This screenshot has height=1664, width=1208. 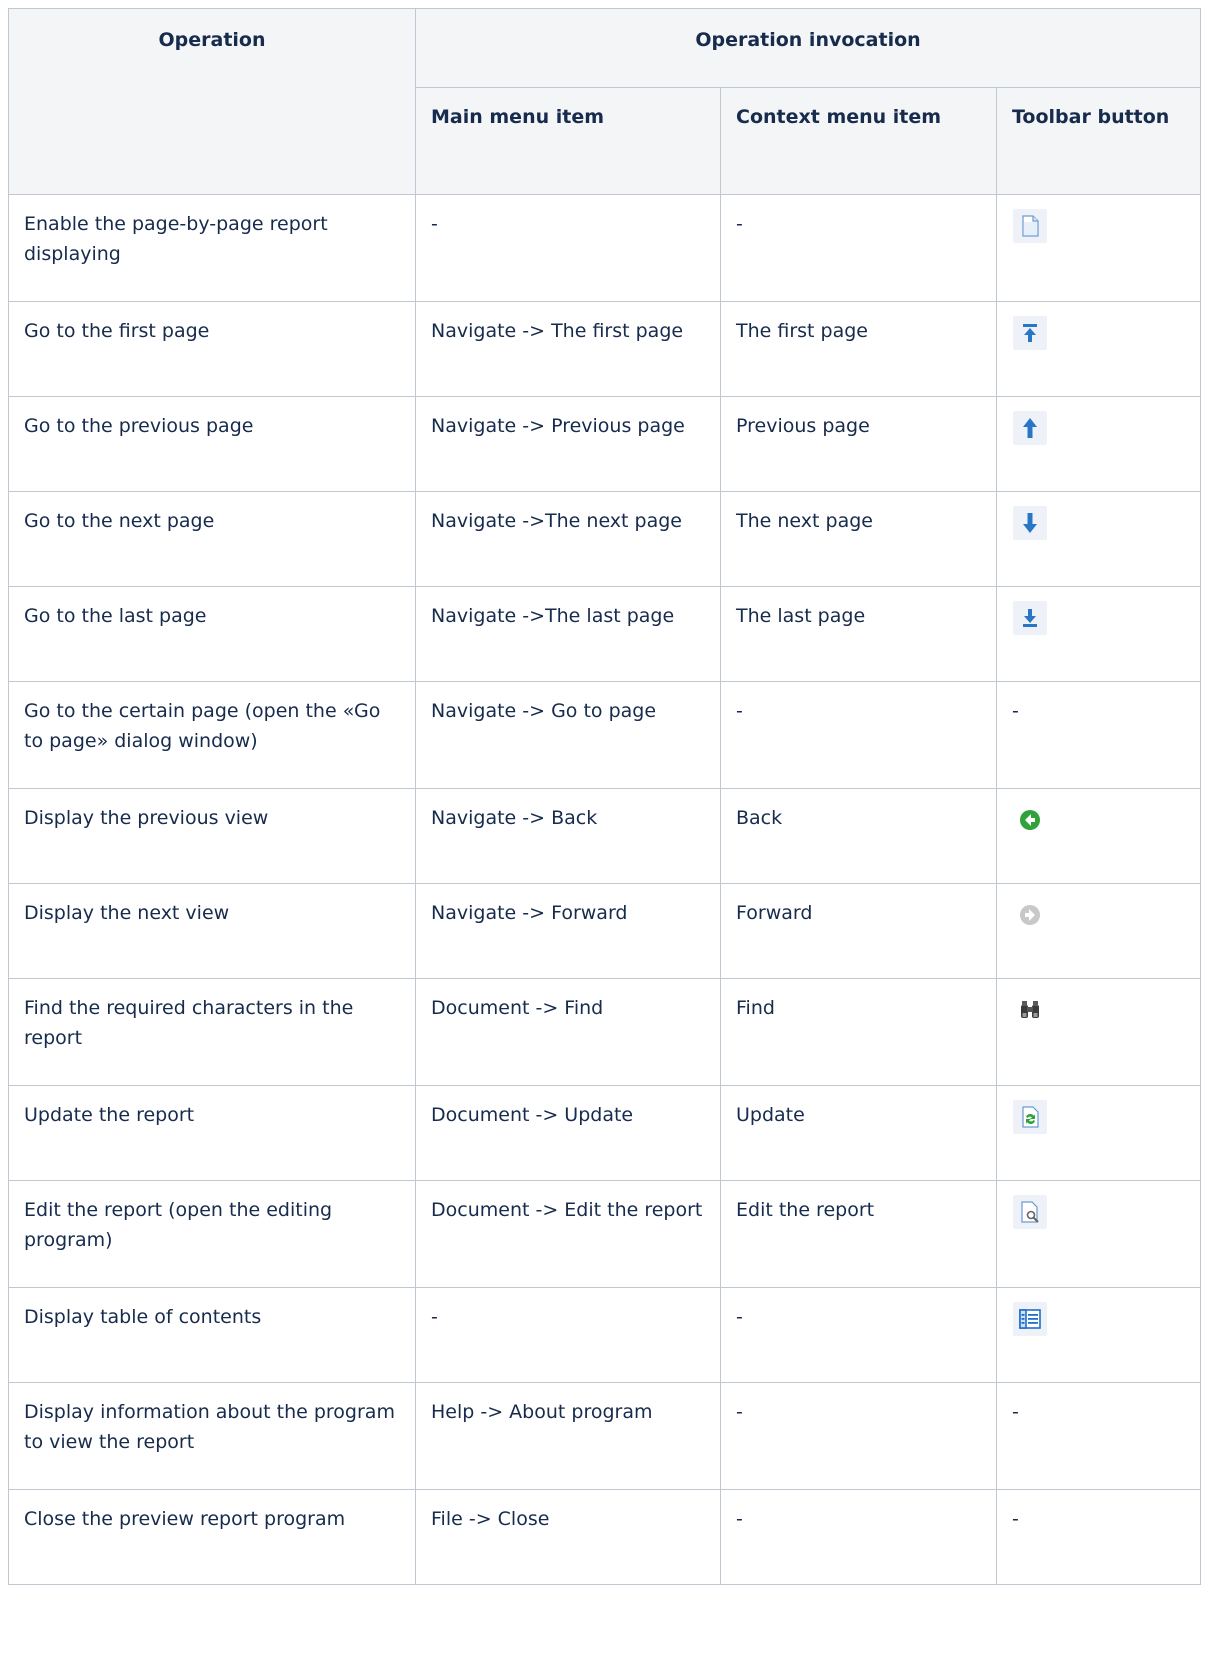 What do you see at coordinates (568, 539) in the screenshot?
I see `cell-main-menu: Navigate ->The next page` at bounding box center [568, 539].